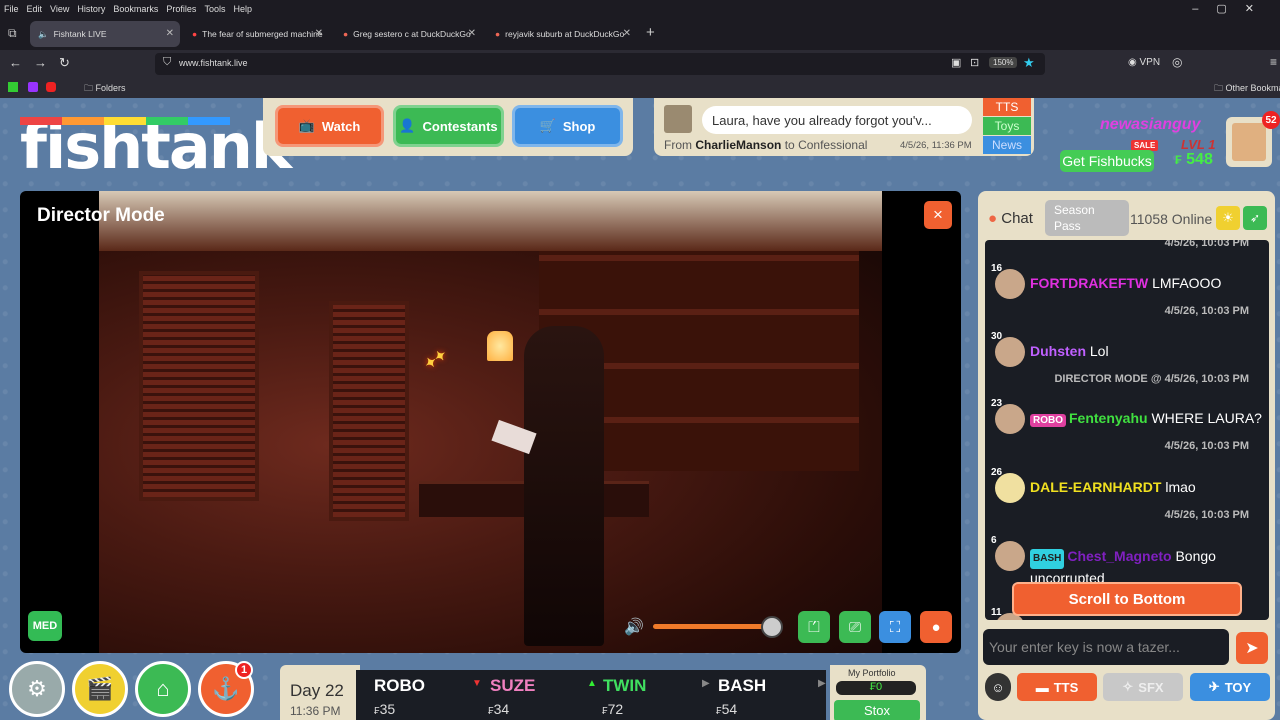  I want to click on stock-price: ₣35, so click(384, 709).